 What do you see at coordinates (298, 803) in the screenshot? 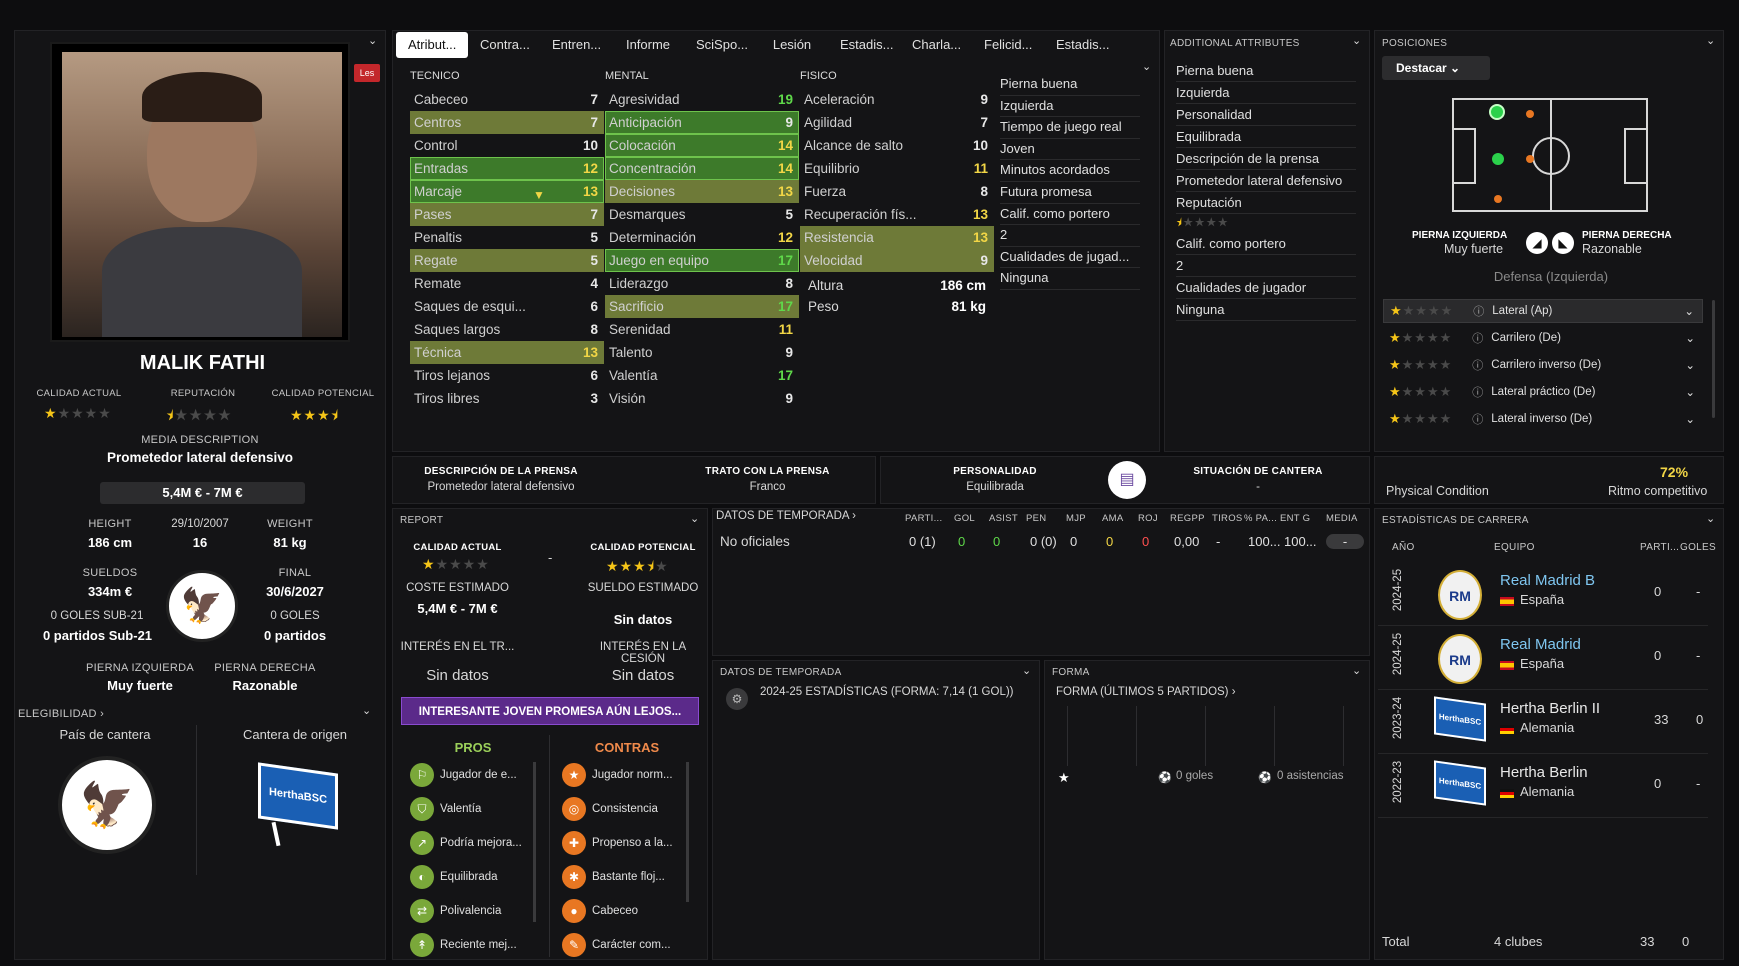
I see `hertha-club-logo: HerthaBSC` at bounding box center [298, 803].